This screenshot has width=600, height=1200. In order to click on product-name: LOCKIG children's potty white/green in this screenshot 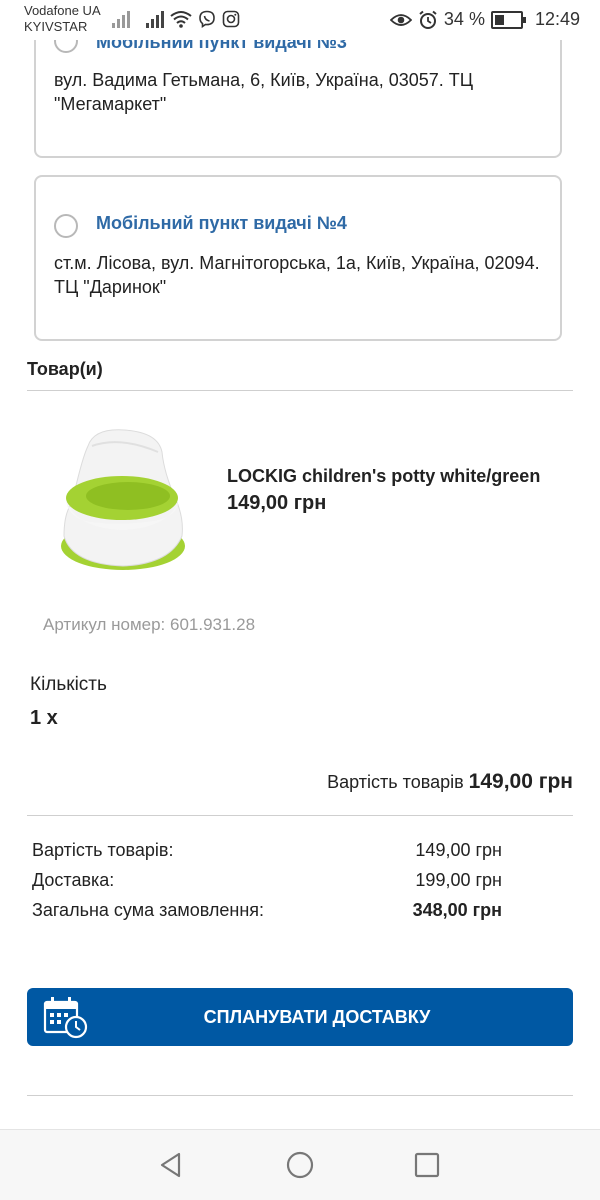, I will do `click(383, 476)`.